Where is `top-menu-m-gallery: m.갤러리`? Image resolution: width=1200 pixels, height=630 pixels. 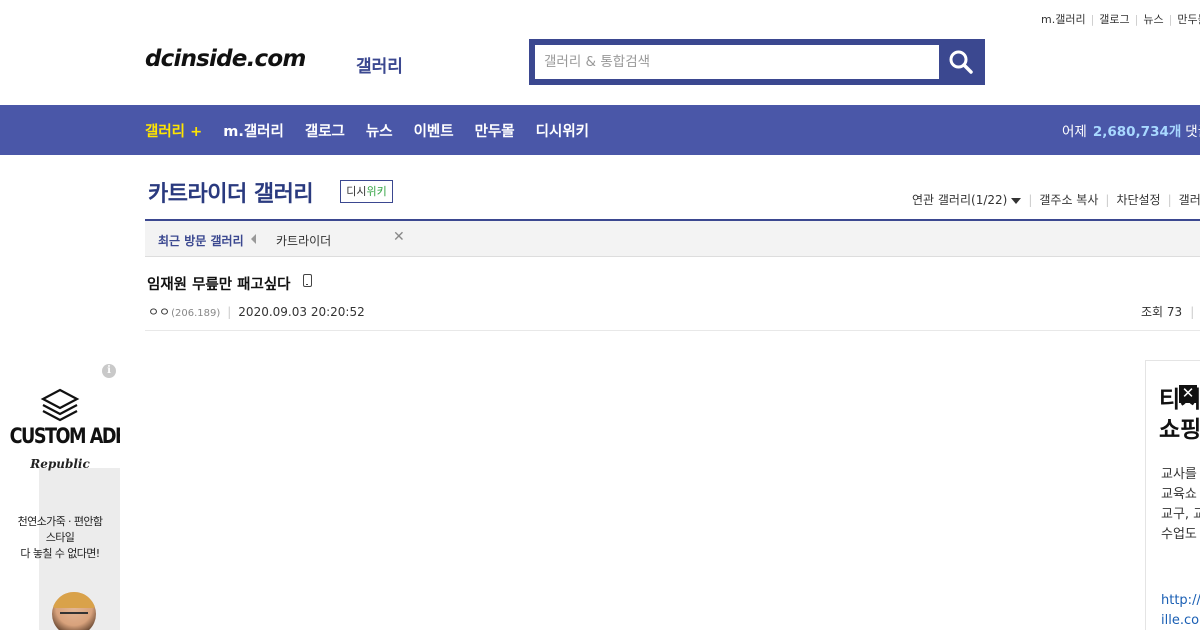 top-menu-m-gallery: m.갤러리 is located at coordinates (1063, 19).